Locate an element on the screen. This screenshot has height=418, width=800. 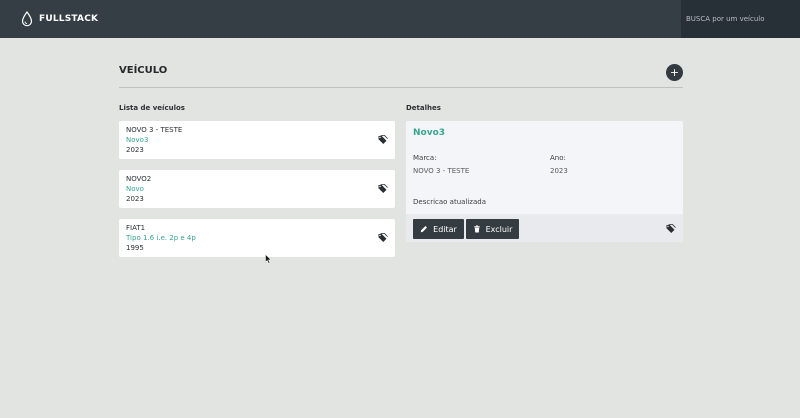
details-actions: Editar Excluir is located at coordinates (544, 228).